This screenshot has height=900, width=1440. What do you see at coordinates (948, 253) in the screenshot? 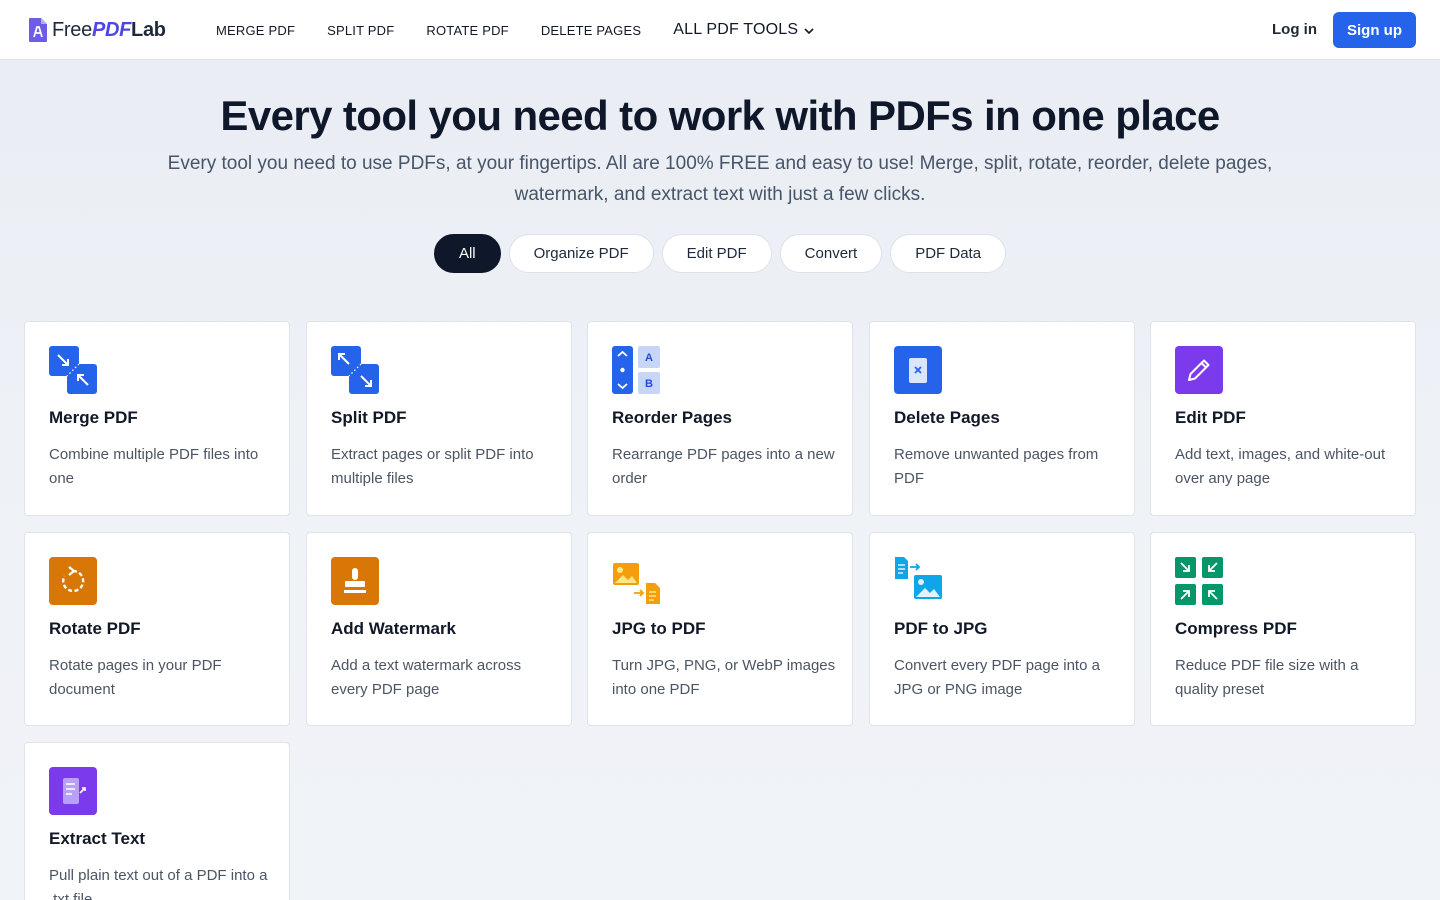
I see `filter-pdf-data: PDF Data` at bounding box center [948, 253].